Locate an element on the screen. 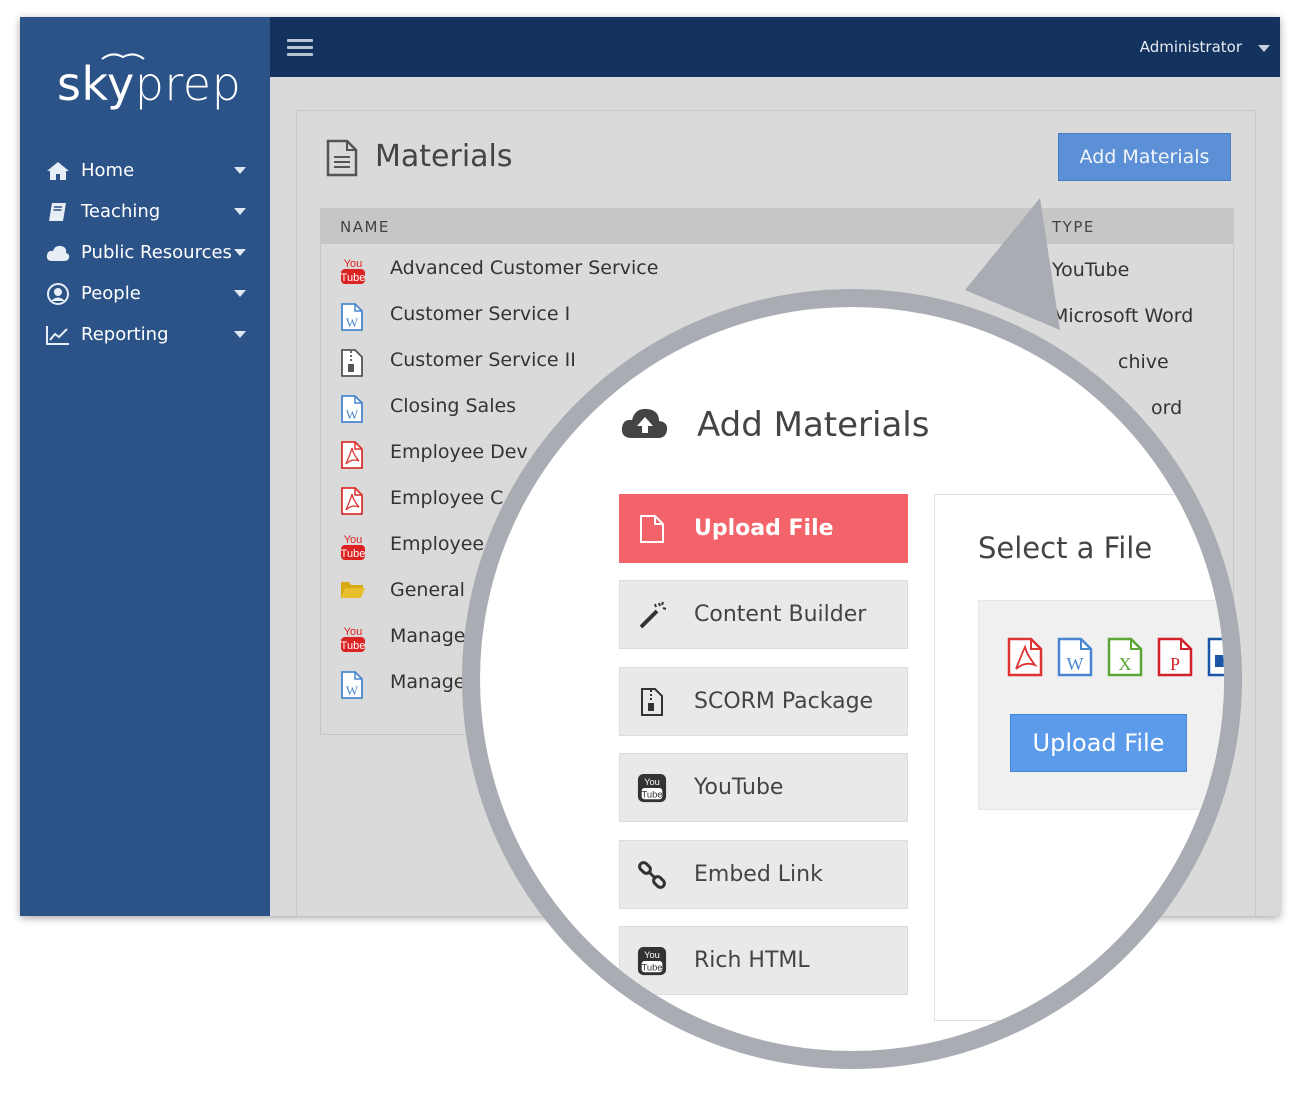  pdf-file-icon is located at coordinates (353, 500).